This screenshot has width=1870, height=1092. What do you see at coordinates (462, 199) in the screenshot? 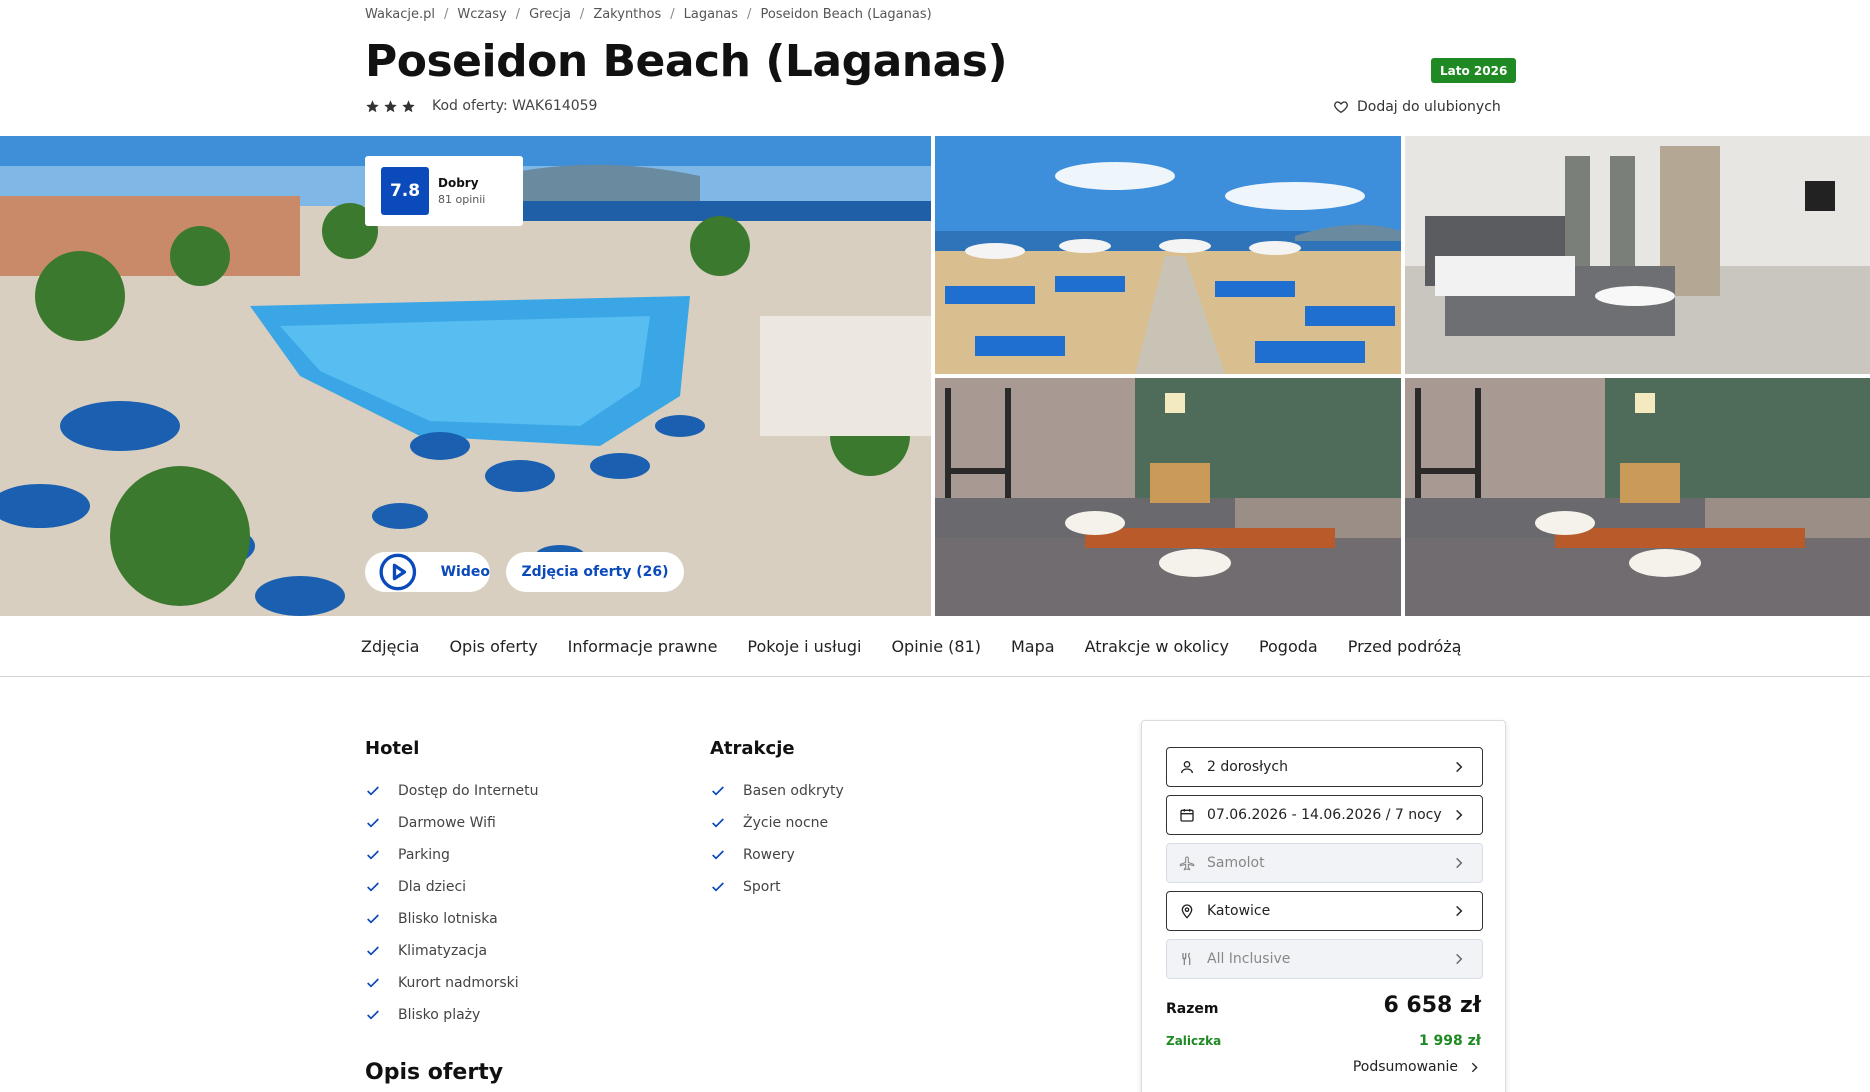
I see `rating-count: 81 opinii` at bounding box center [462, 199].